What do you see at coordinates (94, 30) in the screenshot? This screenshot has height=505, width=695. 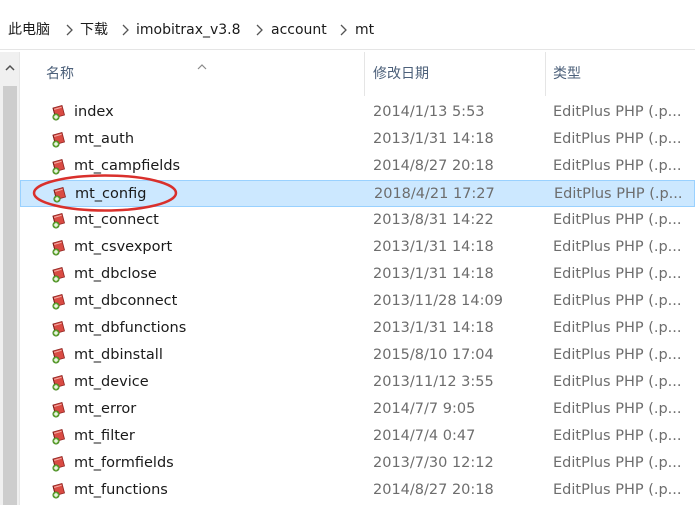 I see `breadcrumb-item-downloads: 下载` at bounding box center [94, 30].